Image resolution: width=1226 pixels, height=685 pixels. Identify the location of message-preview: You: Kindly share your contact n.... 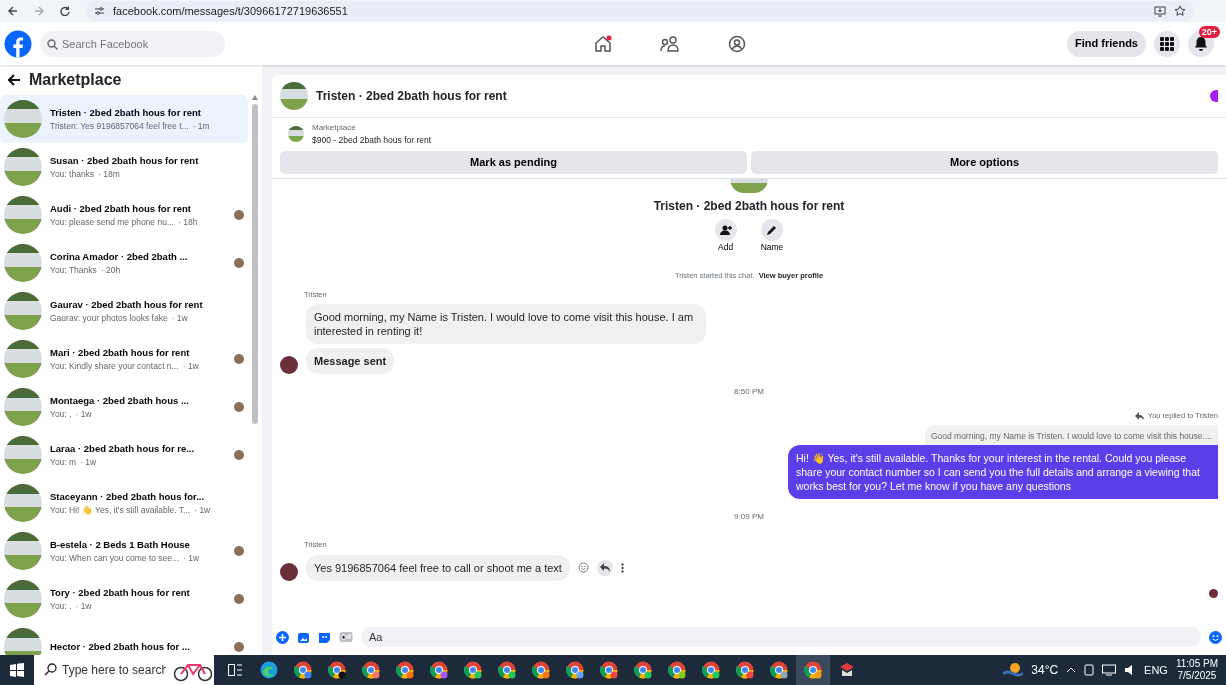
(114, 366).